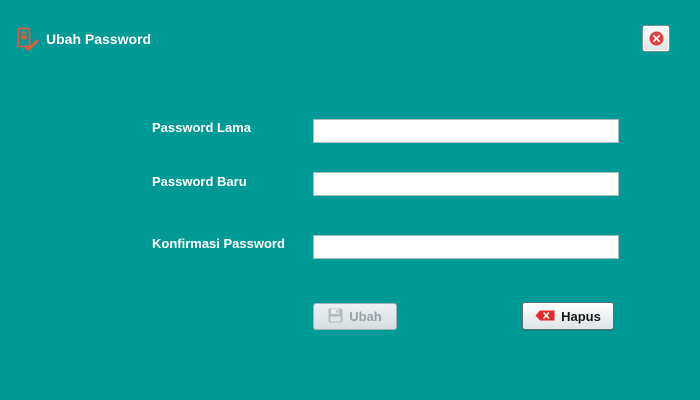  I want to click on ubah-button-label: Ubah, so click(365, 316).